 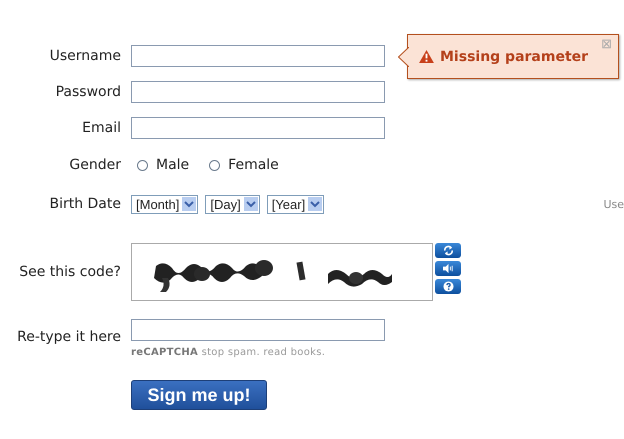 I want to click on captcha-tagline: reCAPTCHA stop spam. read books., so click(x=228, y=352).